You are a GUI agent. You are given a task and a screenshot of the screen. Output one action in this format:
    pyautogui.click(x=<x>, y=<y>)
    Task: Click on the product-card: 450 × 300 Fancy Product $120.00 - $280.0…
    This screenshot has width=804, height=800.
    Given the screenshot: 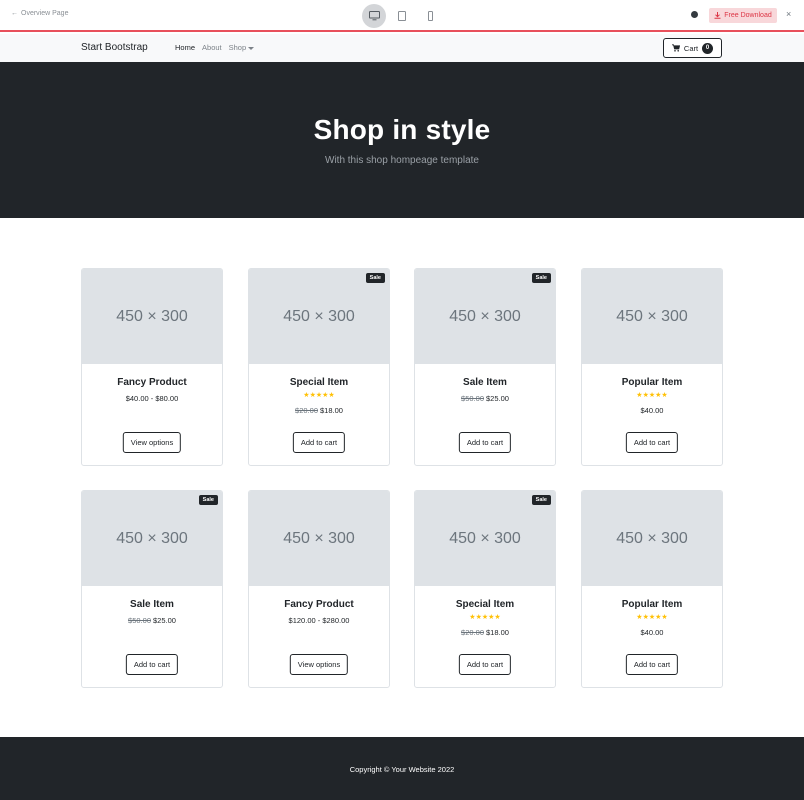 What is the action you would take?
    pyautogui.click(x=319, y=589)
    